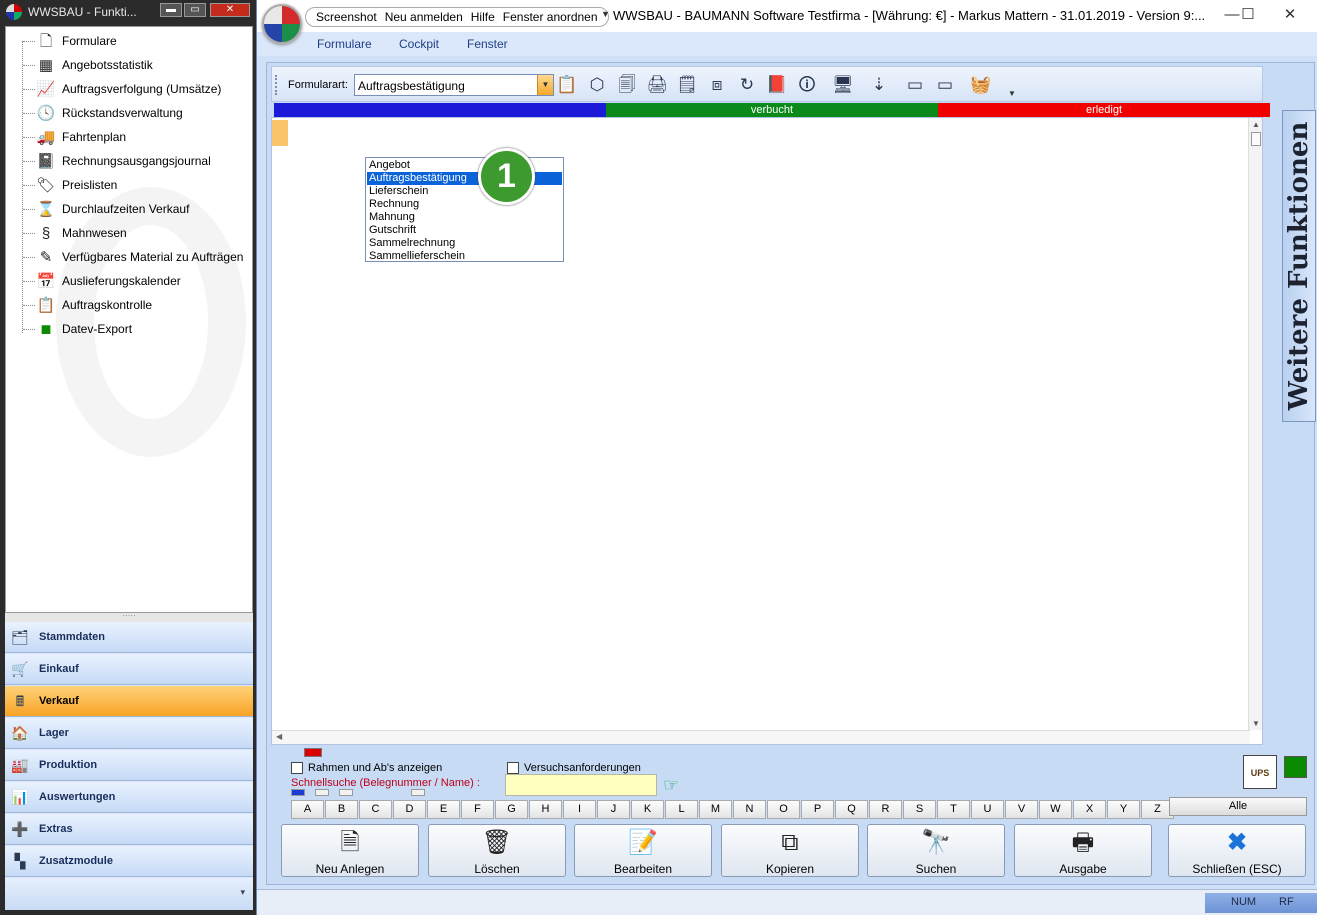  What do you see at coordinates (1256, 124) in the screenshot?
I see `scroll-up-icon: ▲` at bounding box center [1256, 124].